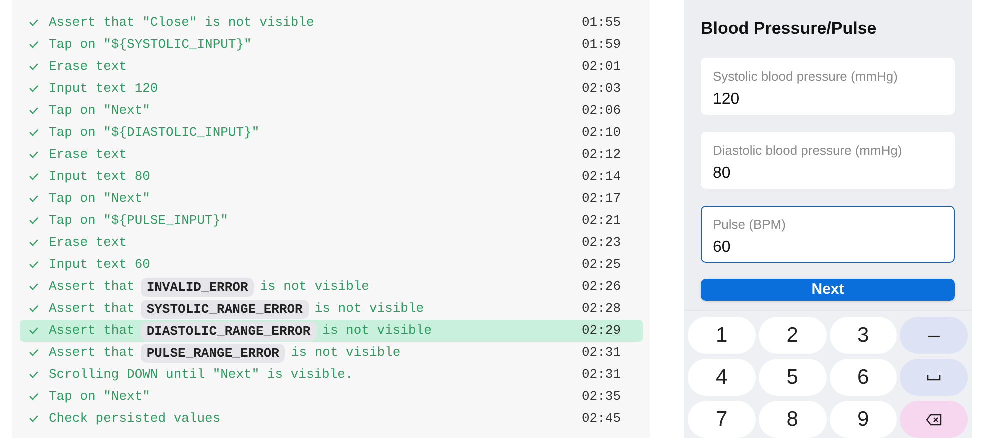 The image size is (984, 438). I want to click on step-text: Tap on "${SYSTOLIC_INPUT}", so click(150, 45).